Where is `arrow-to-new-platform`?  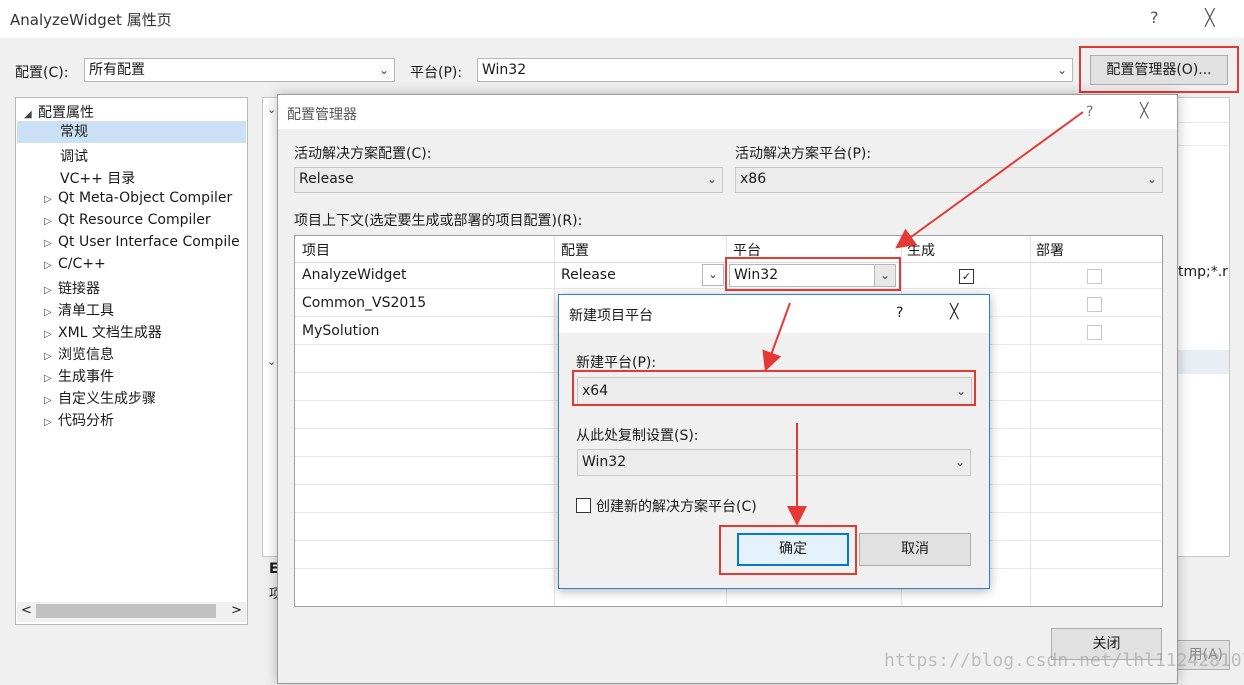
arrow-to-new-platform is located at coordinates (776, 337).